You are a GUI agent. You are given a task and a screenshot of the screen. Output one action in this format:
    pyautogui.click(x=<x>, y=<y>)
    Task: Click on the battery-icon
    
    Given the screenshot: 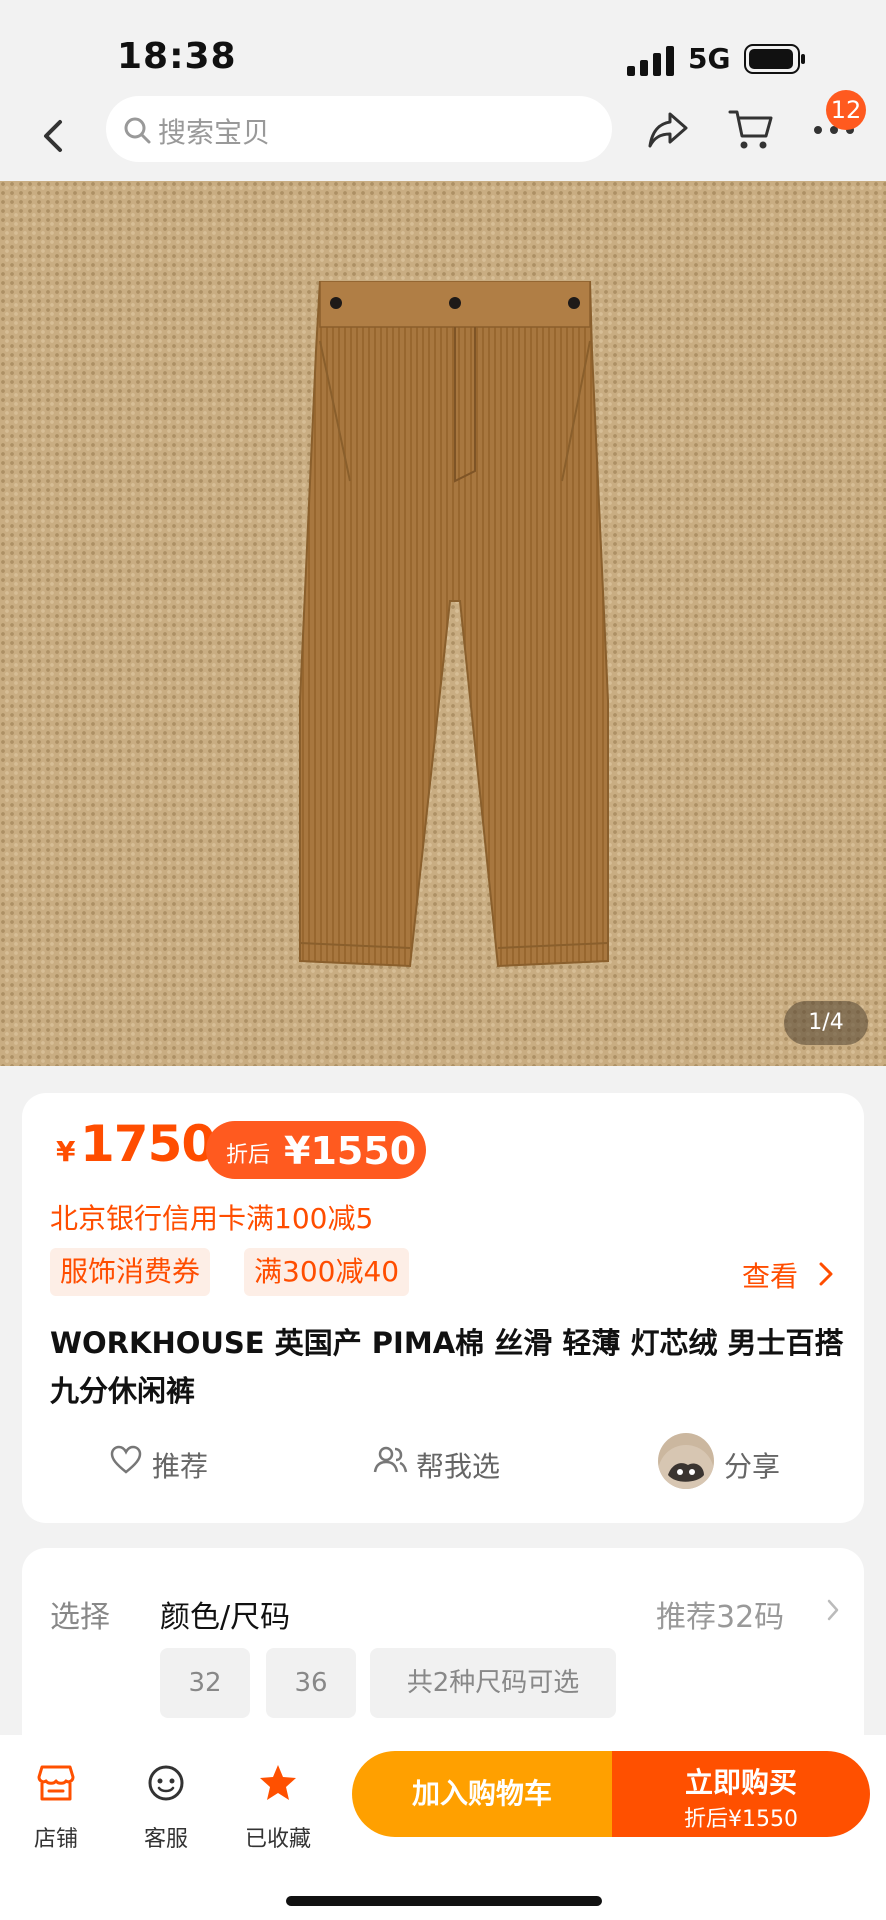 What is the action you would take?
    pyautogui.click(x=774, y=59)
    